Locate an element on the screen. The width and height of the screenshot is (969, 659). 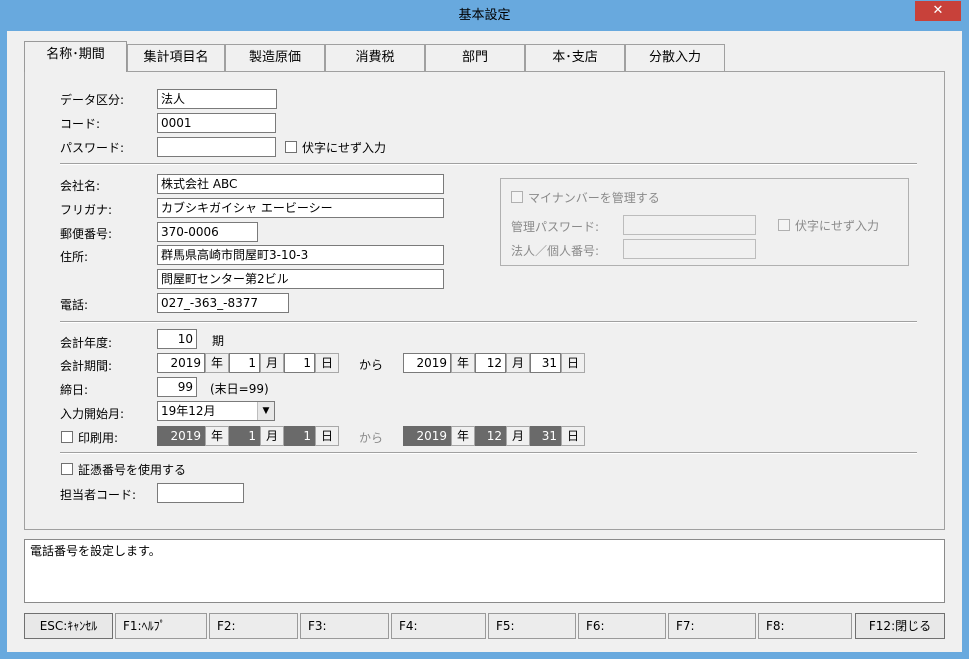
tab-consumption-tax: 消費税 is located at coordinates (375, 57).